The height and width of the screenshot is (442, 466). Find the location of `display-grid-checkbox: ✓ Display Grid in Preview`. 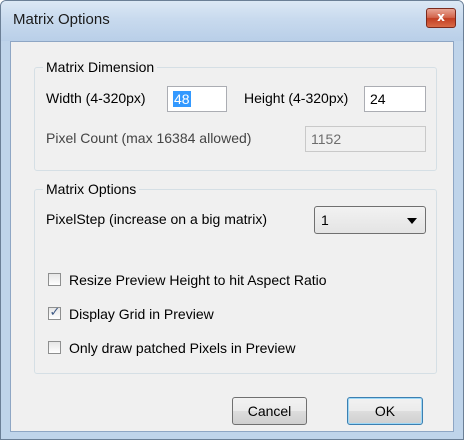

display-grid-checkbox: ✓ Display Grid in Preview is located at coordinates (148, 314).